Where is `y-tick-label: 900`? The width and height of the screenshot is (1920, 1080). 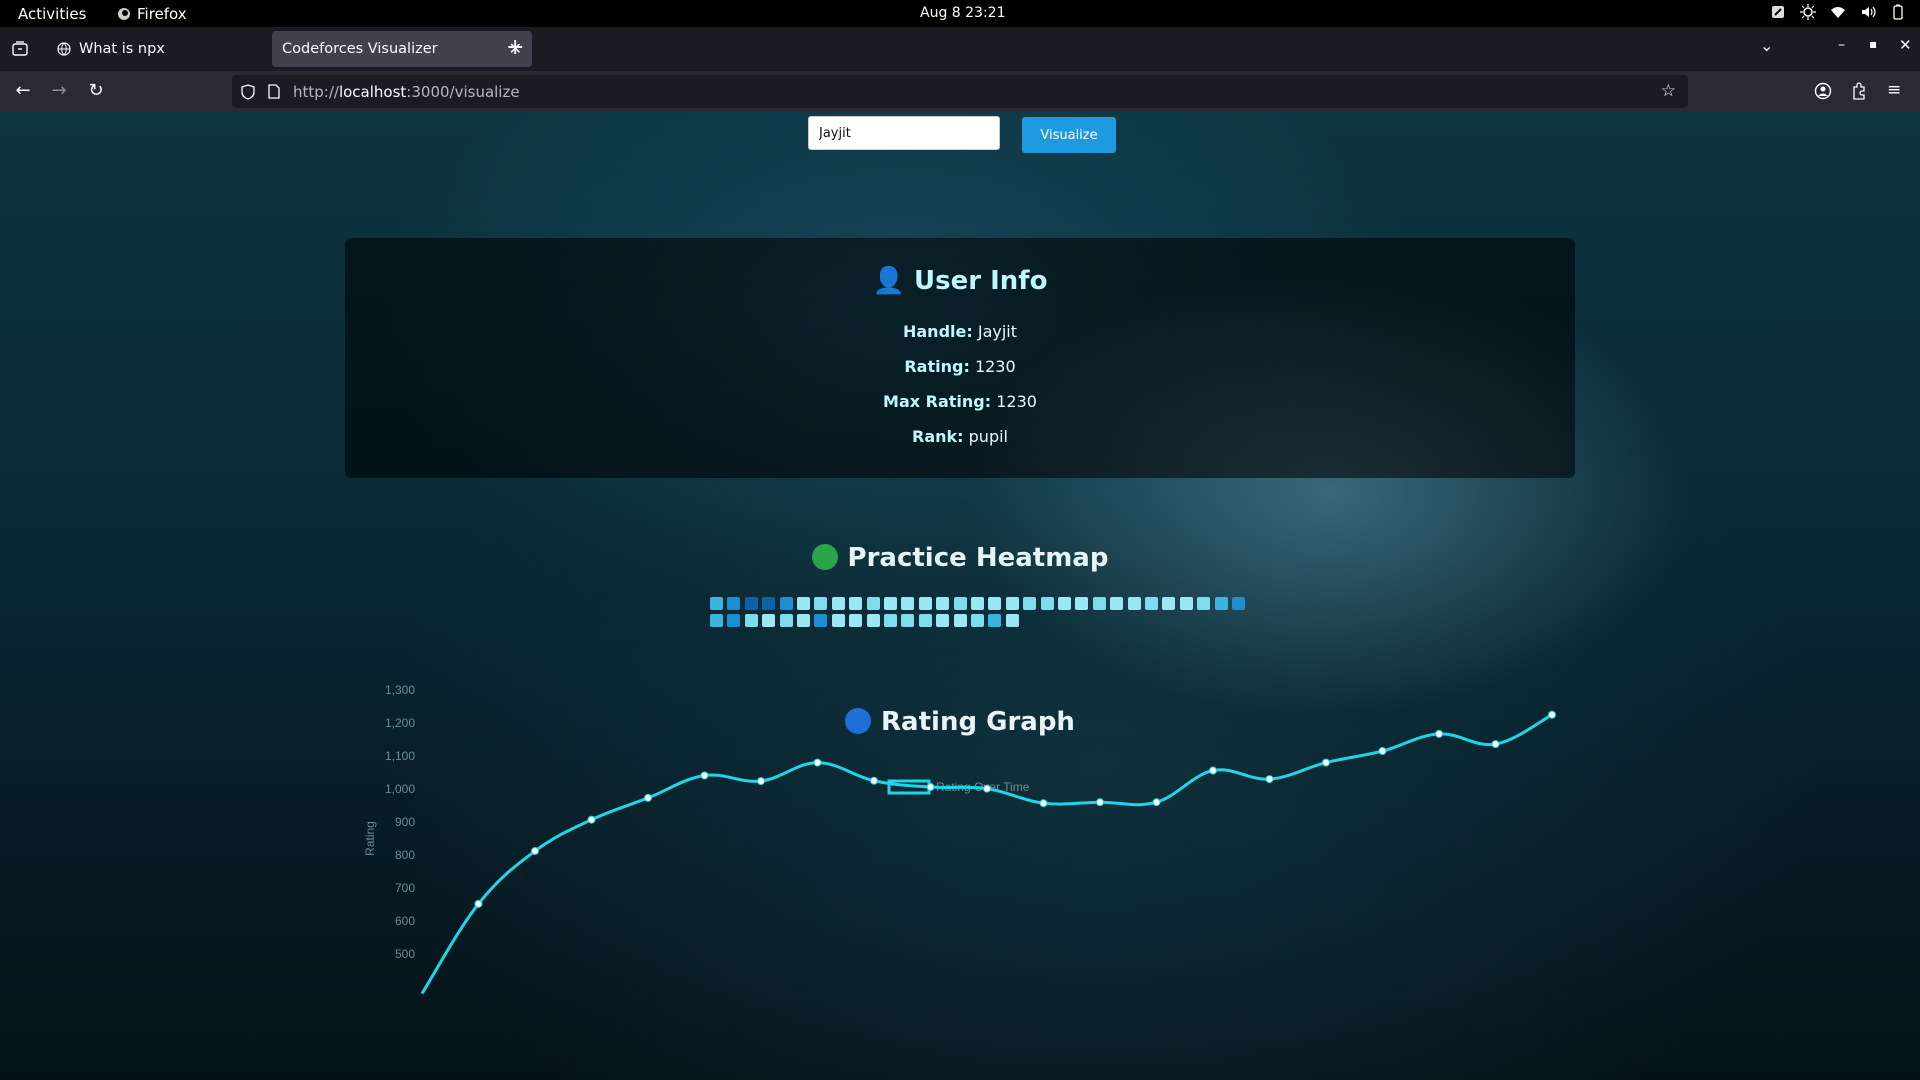
y-tick-label: 900 is located at coordinates (405, 822).